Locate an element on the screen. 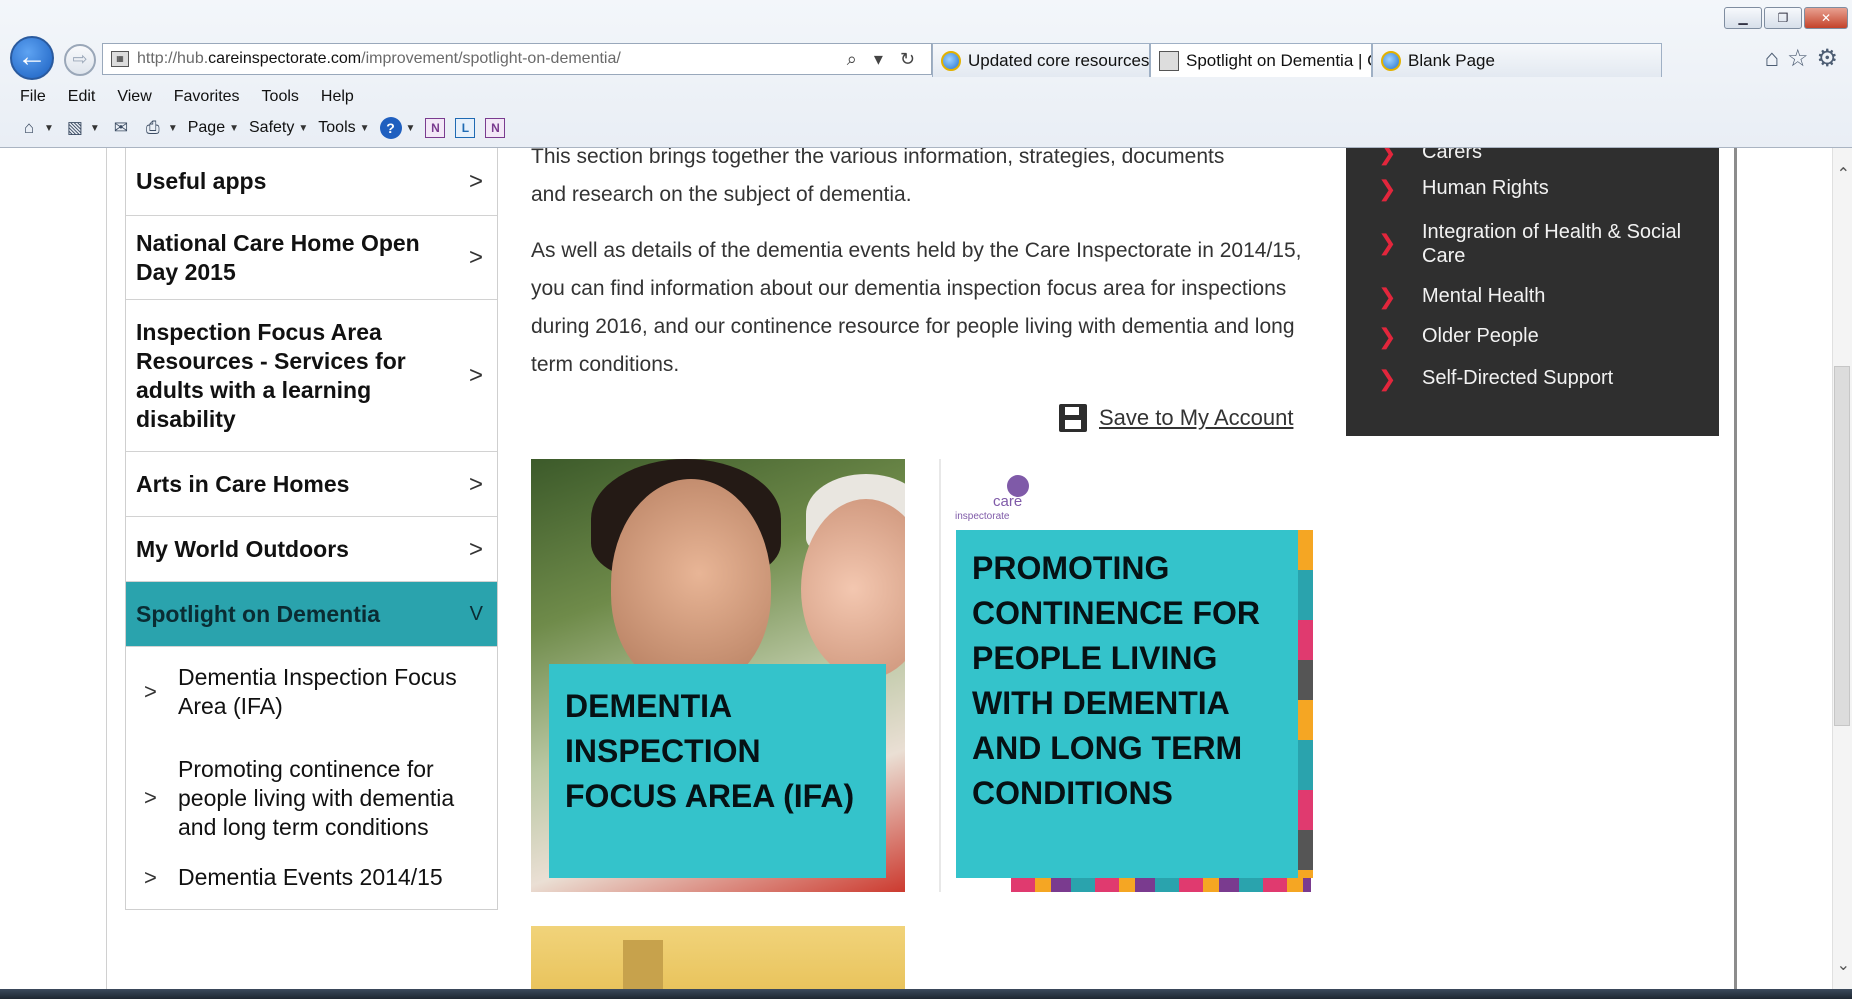 The width and height of the screenshot is (1852, 999). topic-carers: ❯ Carers is located at coordinates (1532, 158).